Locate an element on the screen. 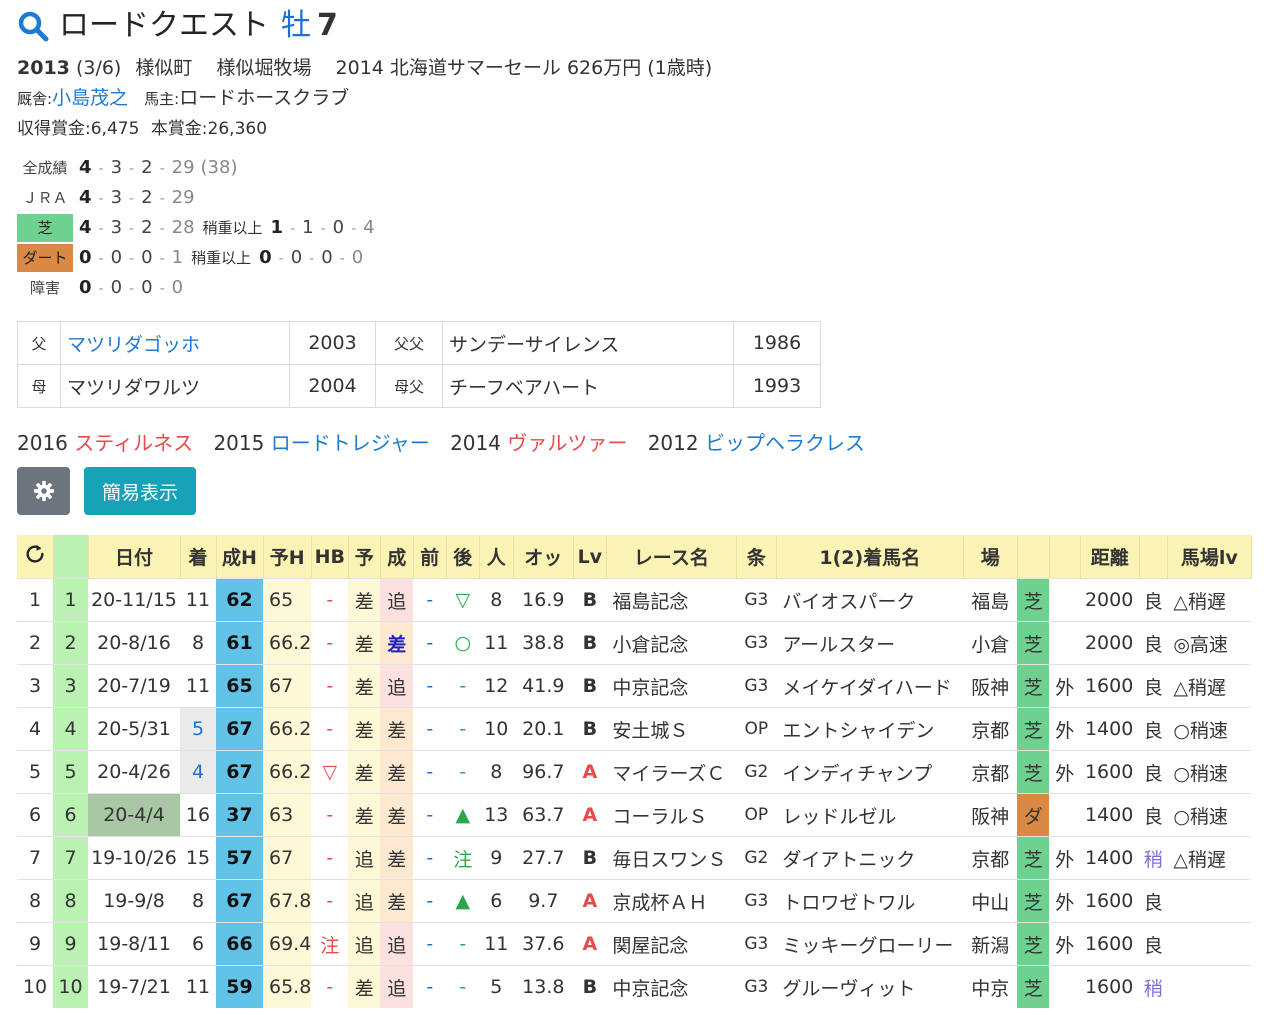 This screenshot has width=1280, height=1015. finish-position: 8 is located at coordinates (198, 901).